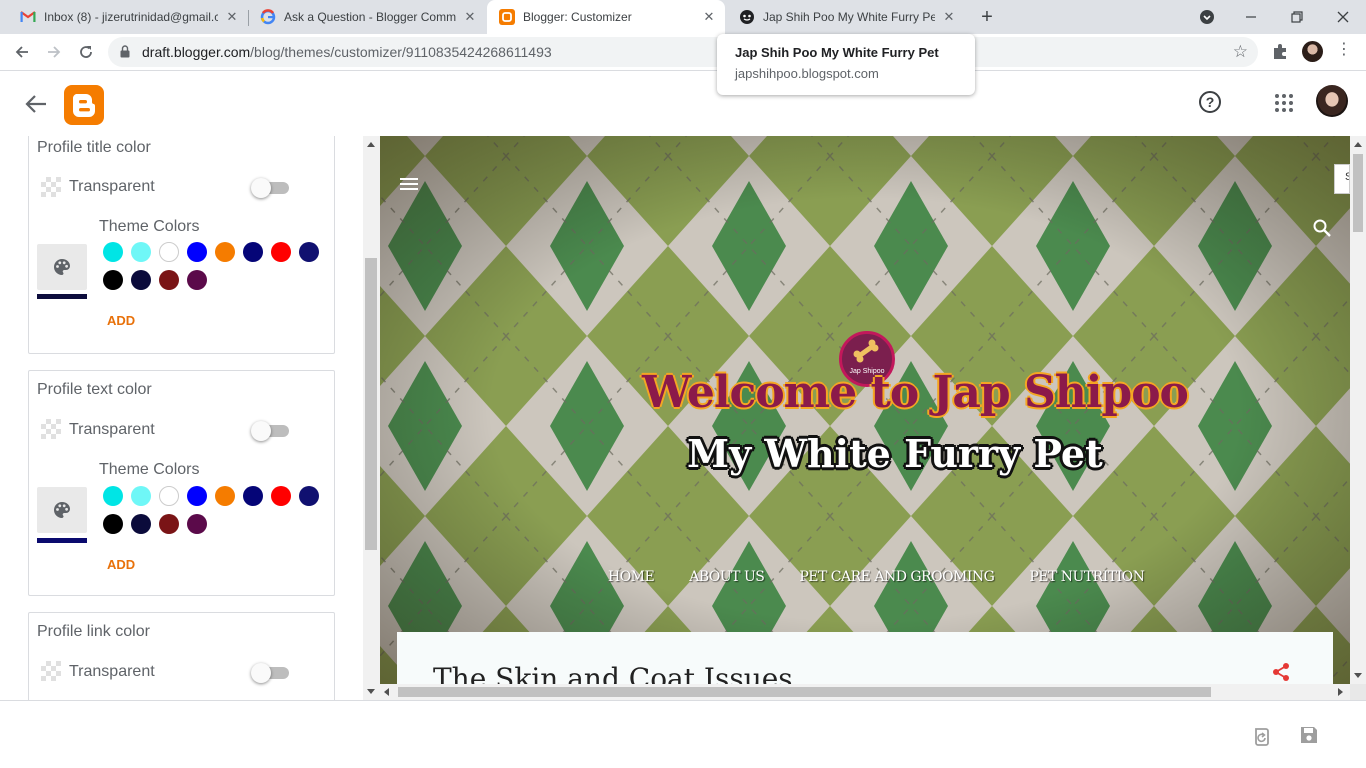  I want to click on preview-horizontal-scrollbar, so click(865, 692).